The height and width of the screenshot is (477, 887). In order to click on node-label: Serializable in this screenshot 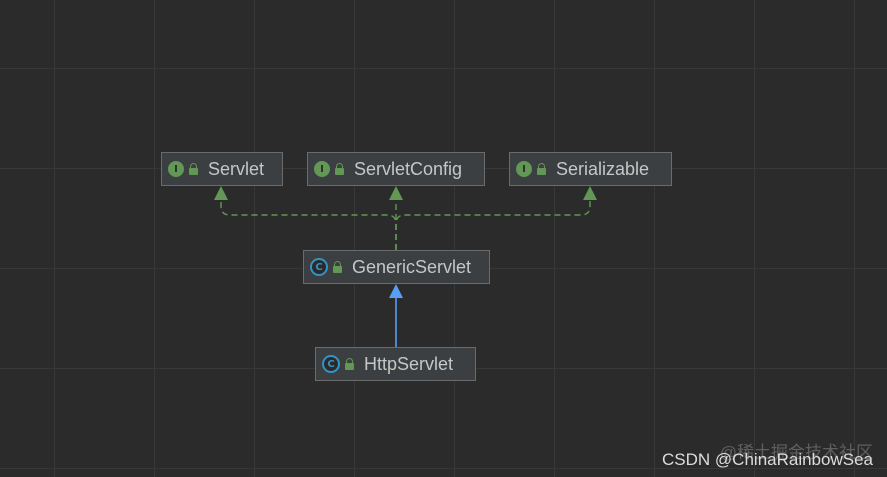, I will do `click(603, 168)`.